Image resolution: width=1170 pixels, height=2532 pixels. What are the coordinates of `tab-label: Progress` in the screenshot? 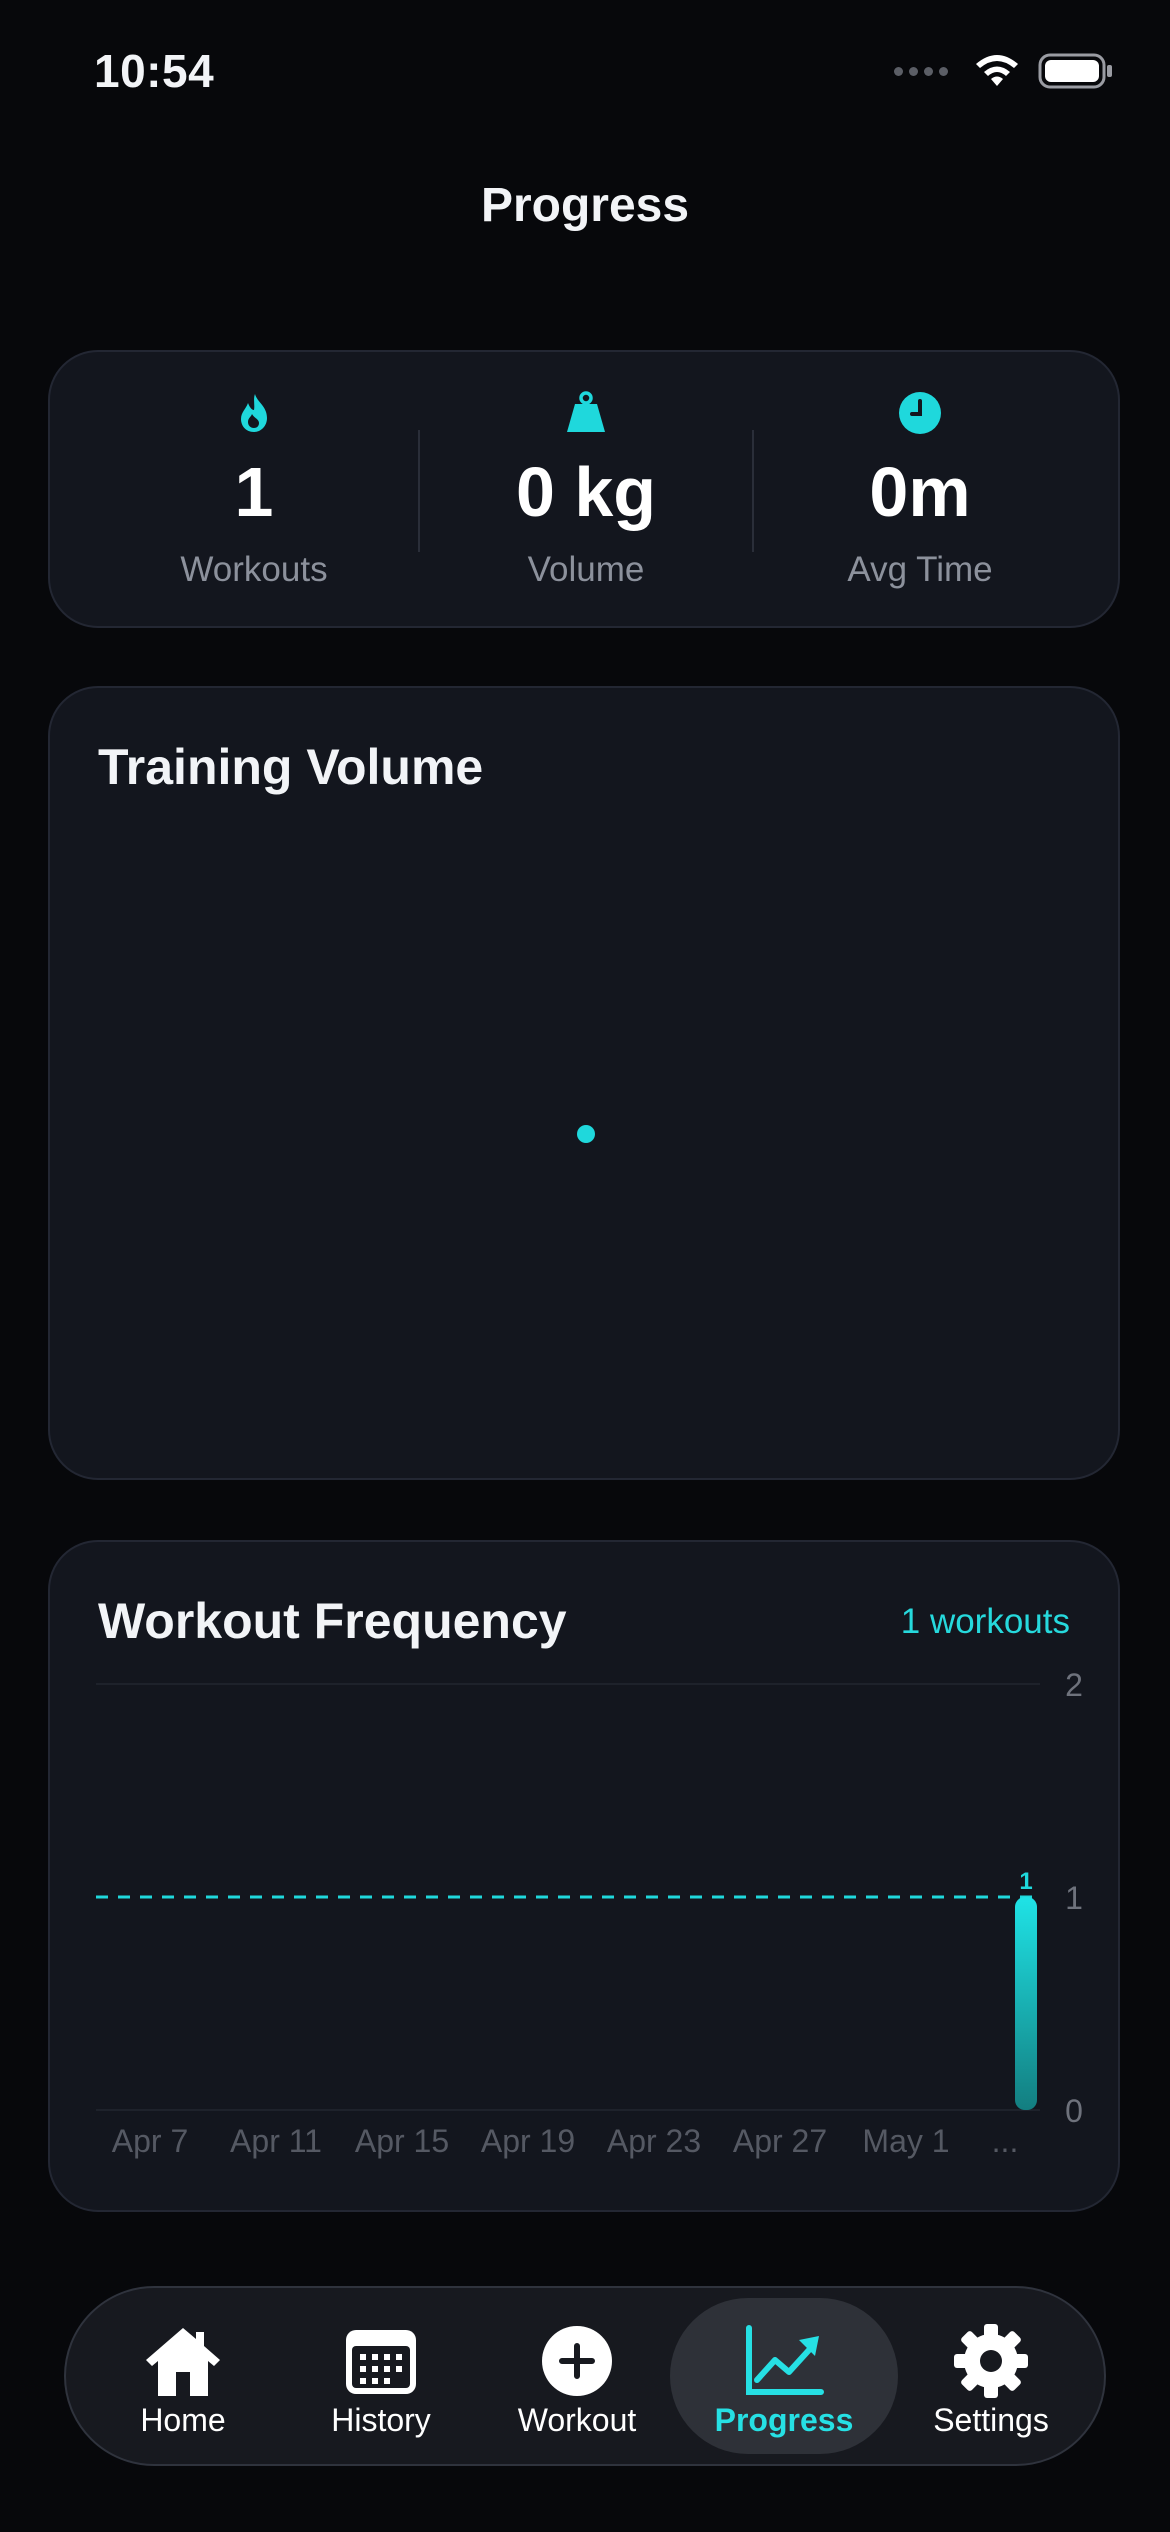 It's located at (784, 2420).